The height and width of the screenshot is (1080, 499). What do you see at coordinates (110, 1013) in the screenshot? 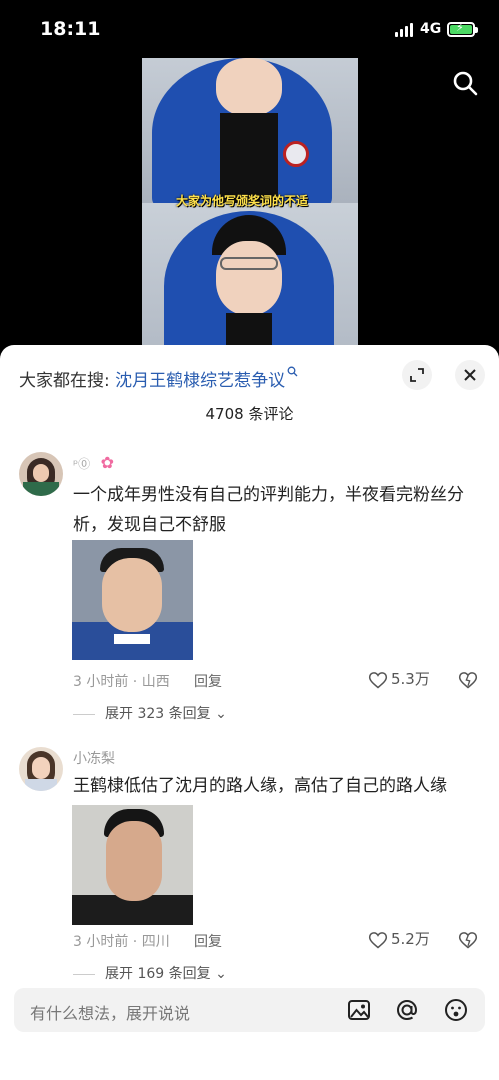
I see `input-placeholder: 有什么想法，展开说说` at bounding box center [110, 1013].